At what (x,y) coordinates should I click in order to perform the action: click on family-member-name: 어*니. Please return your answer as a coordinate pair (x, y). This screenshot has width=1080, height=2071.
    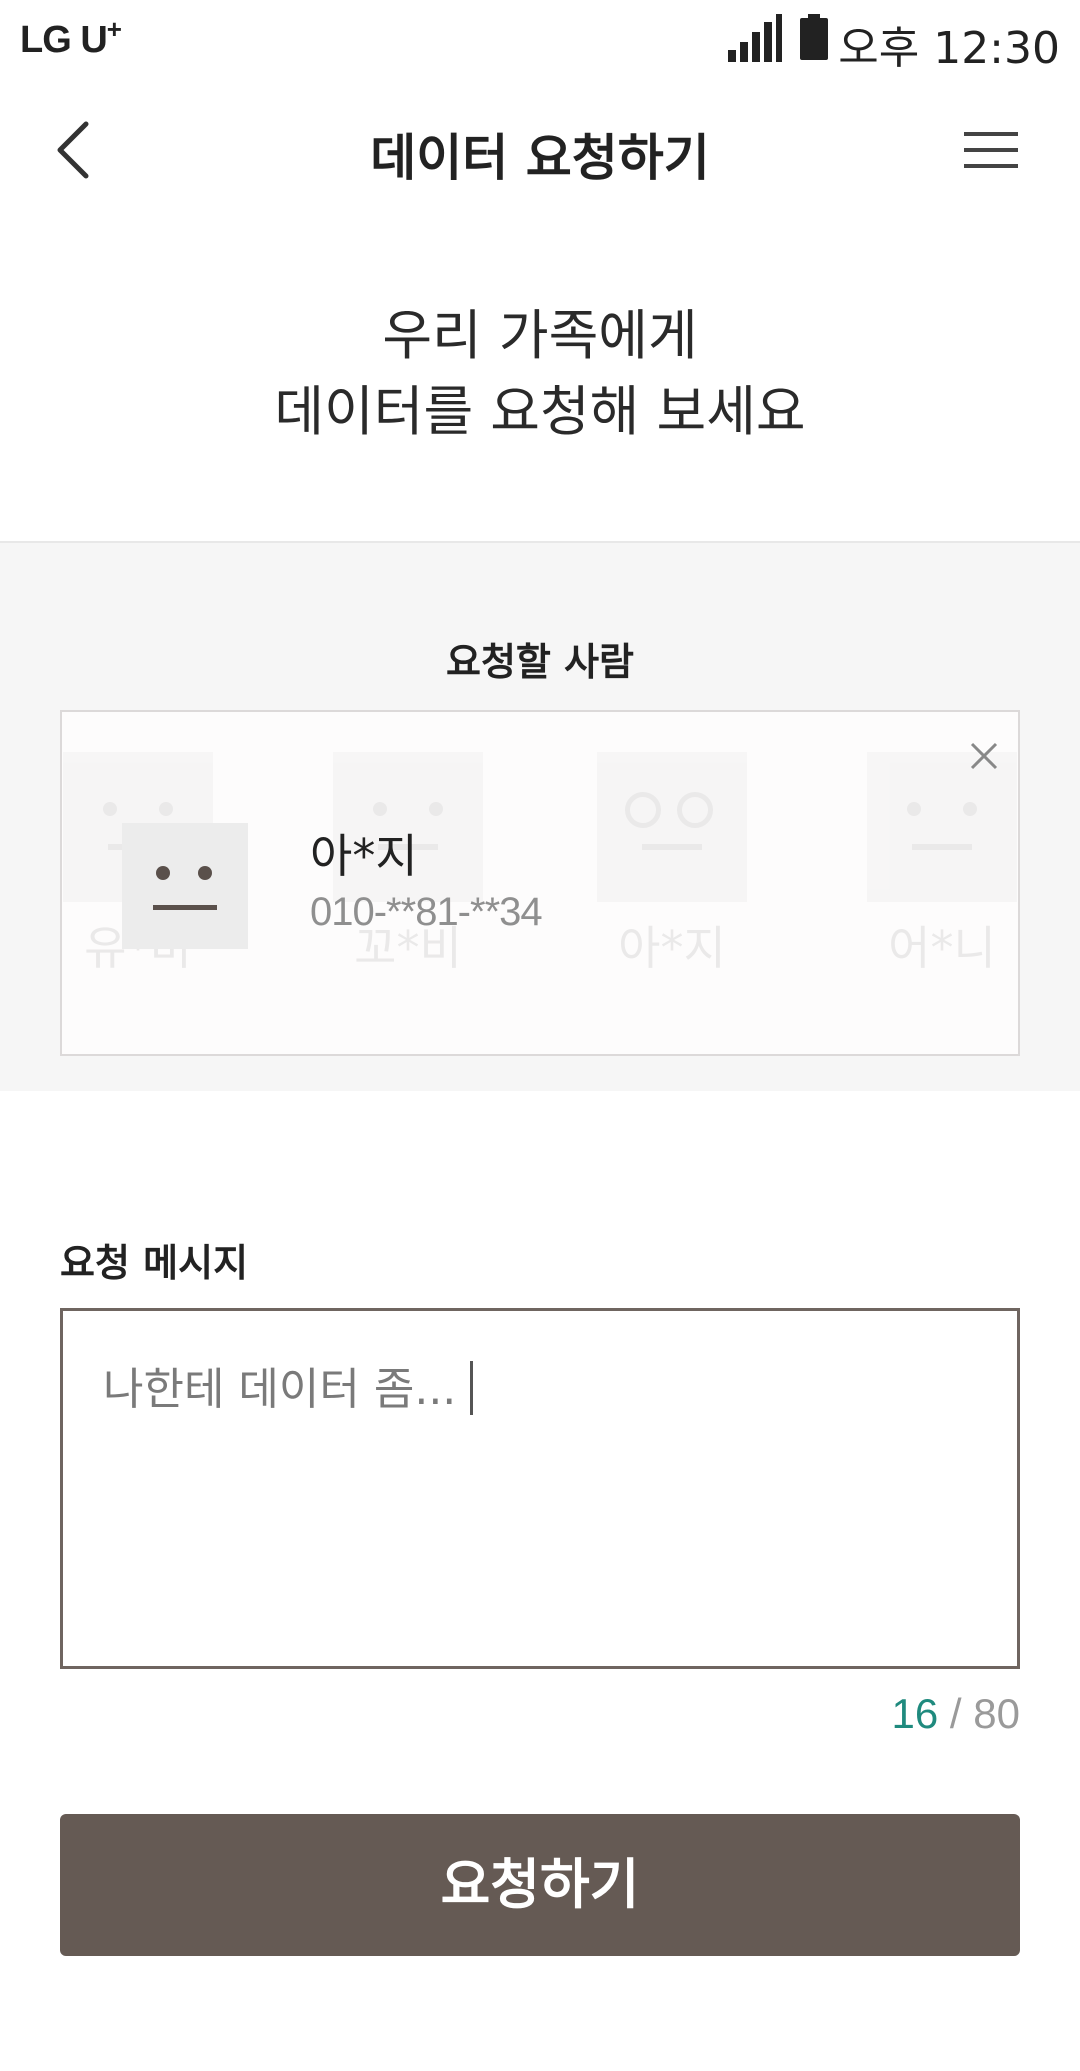
    Looking at the image, I should click on (942, 948).